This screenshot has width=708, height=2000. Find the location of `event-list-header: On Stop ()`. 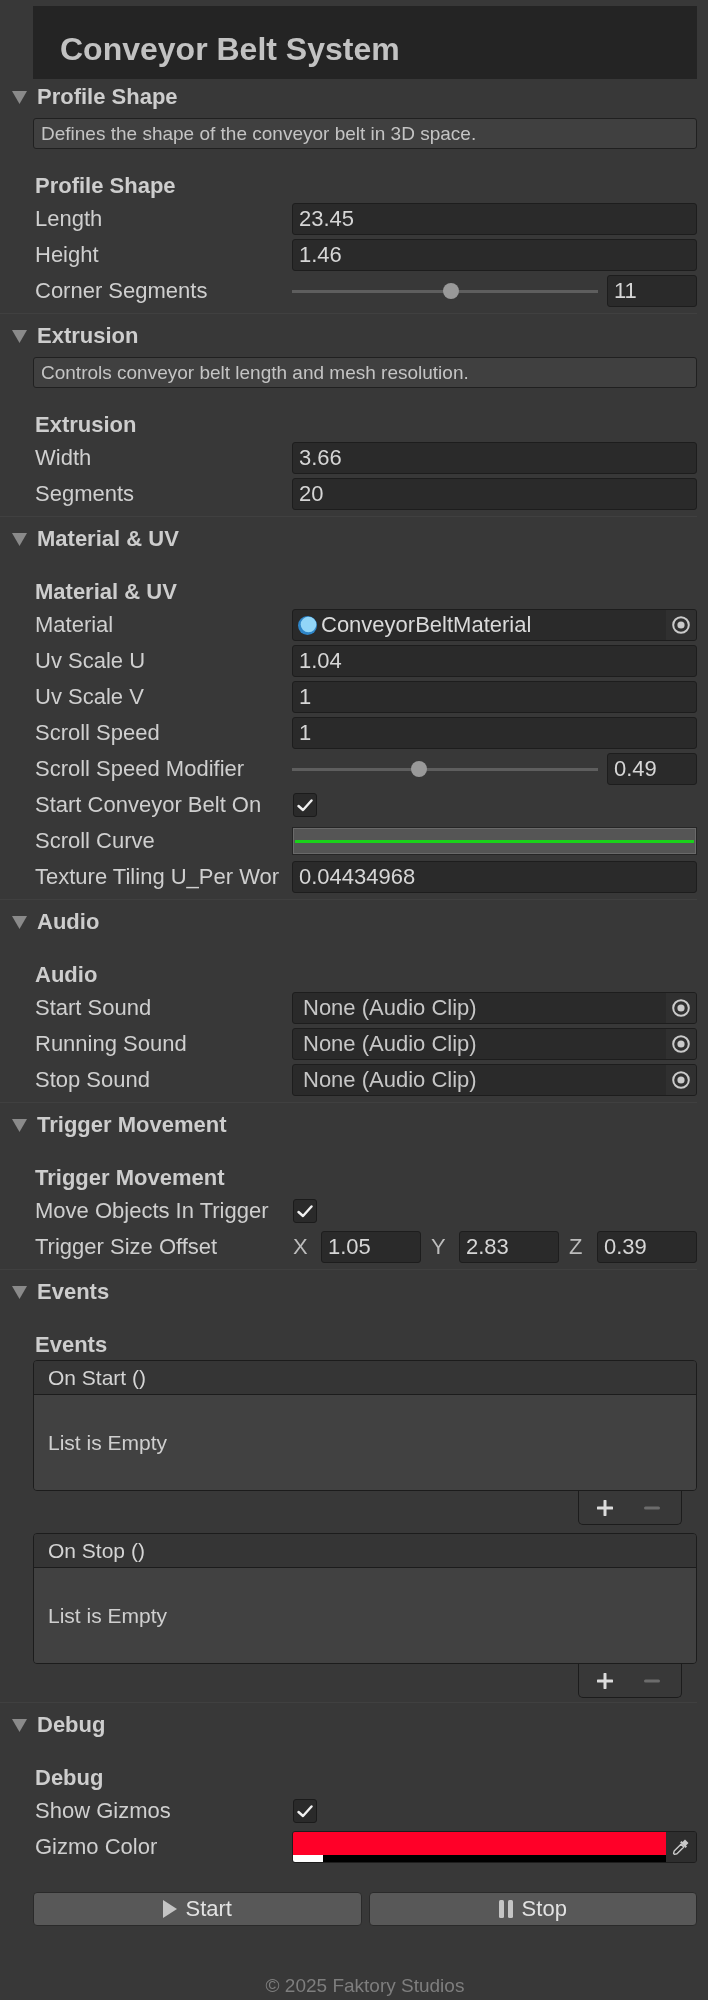

event-list-header: On Stop () is located at coordinates (365, 1551).